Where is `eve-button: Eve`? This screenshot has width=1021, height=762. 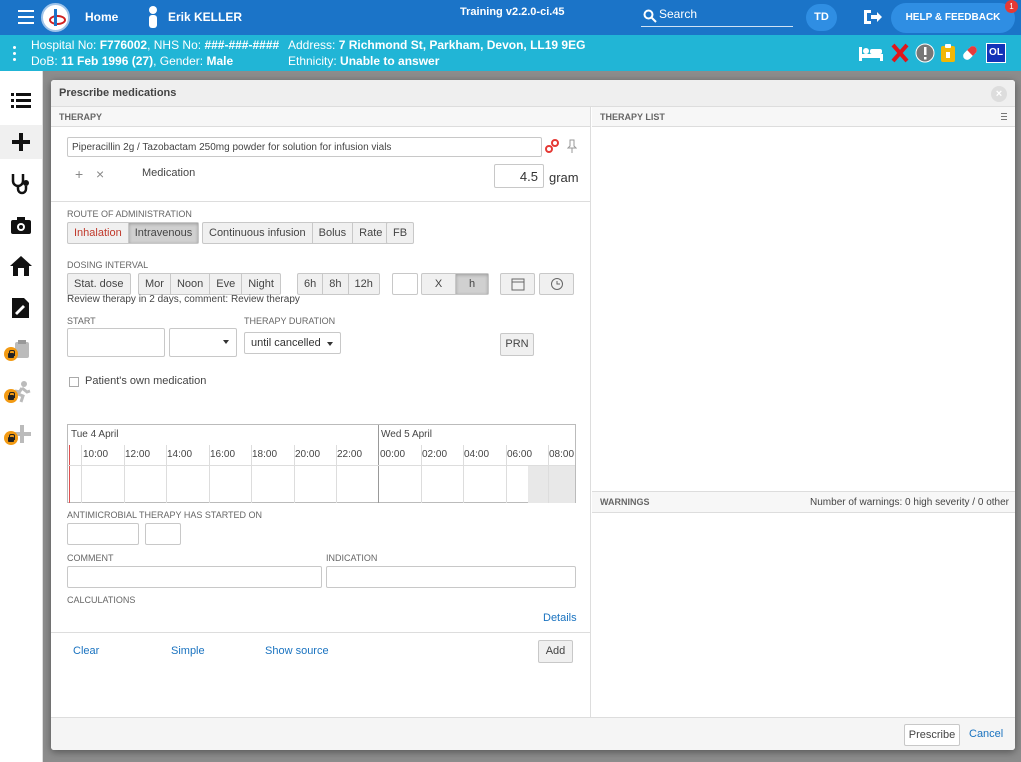
eve-button: Eve is located at coordinates (226, 284).